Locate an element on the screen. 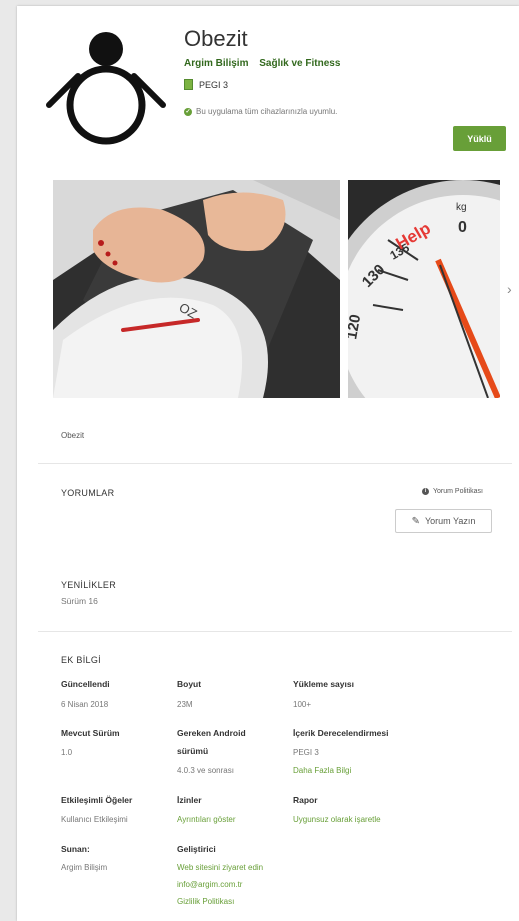 Image resolution: width=519 pixels, height=921 pixels. interactive-elements-label: Etkileşimli Öğeler is located at coordinates (97, 800).